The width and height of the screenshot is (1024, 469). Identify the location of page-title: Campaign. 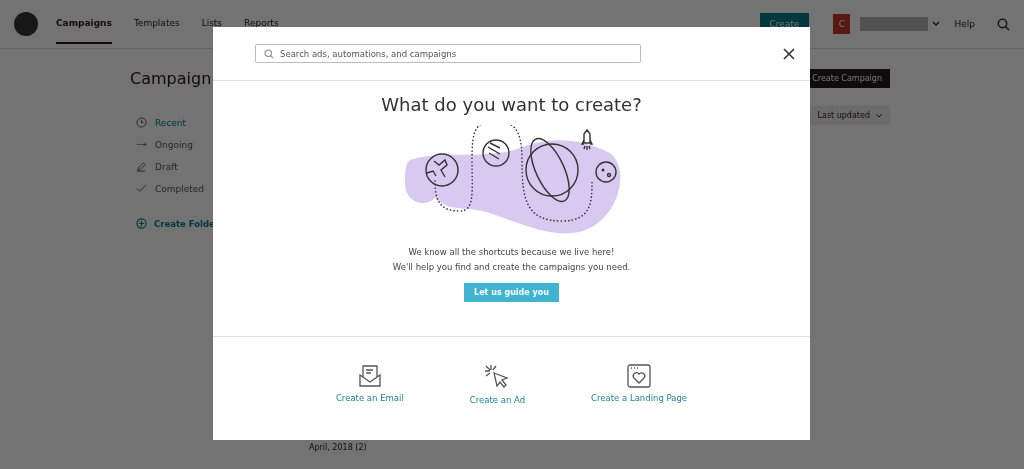
(171, 78).